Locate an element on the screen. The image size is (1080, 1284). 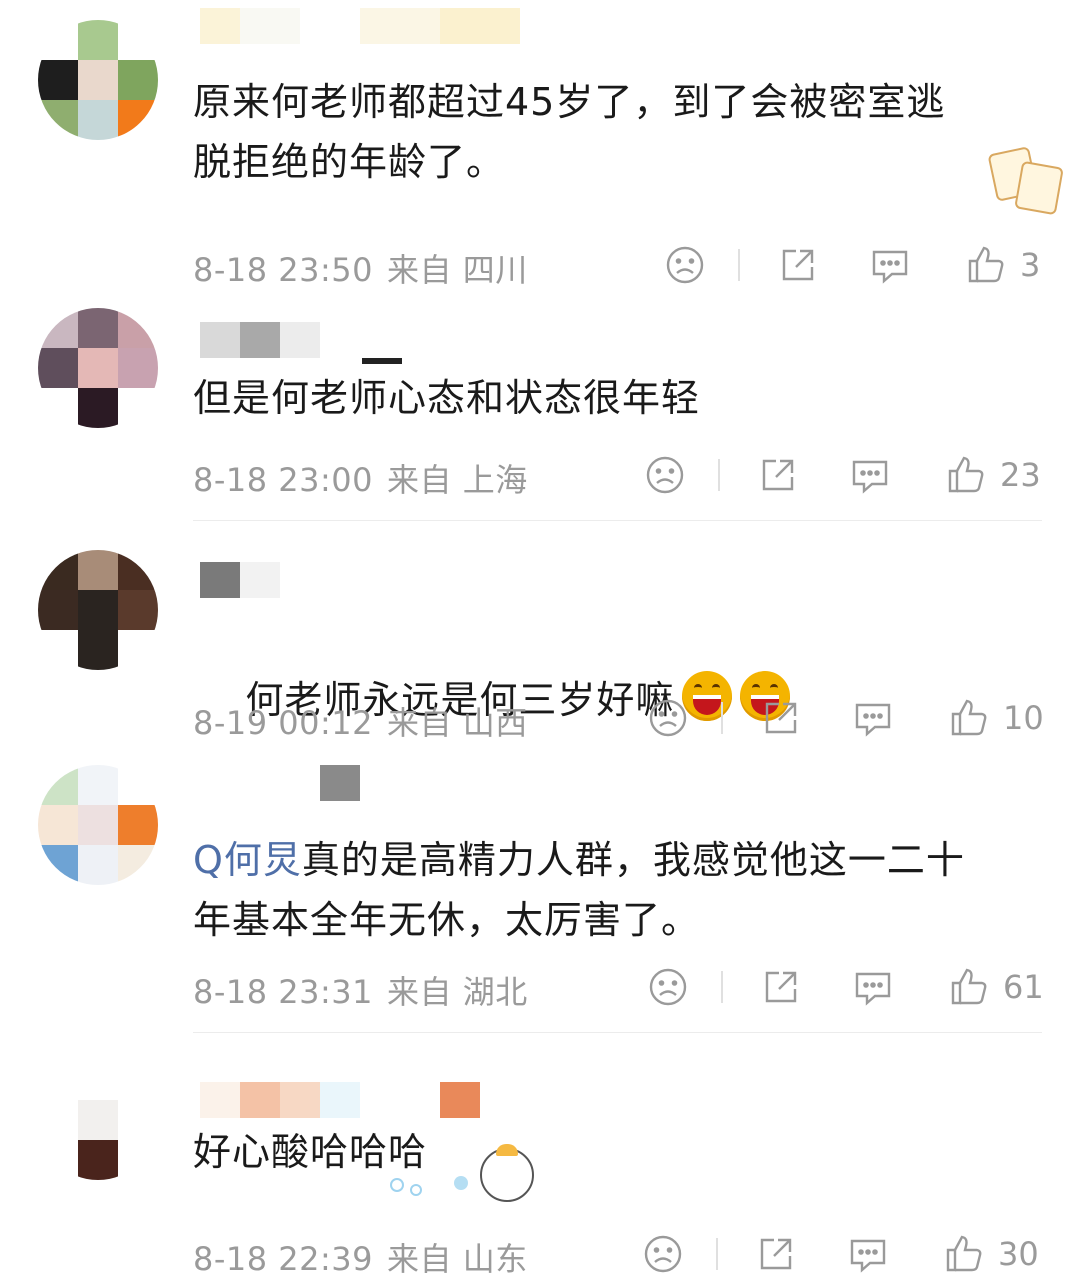
comment-location: 来自 湖北 is located at coordinates (457, 992).